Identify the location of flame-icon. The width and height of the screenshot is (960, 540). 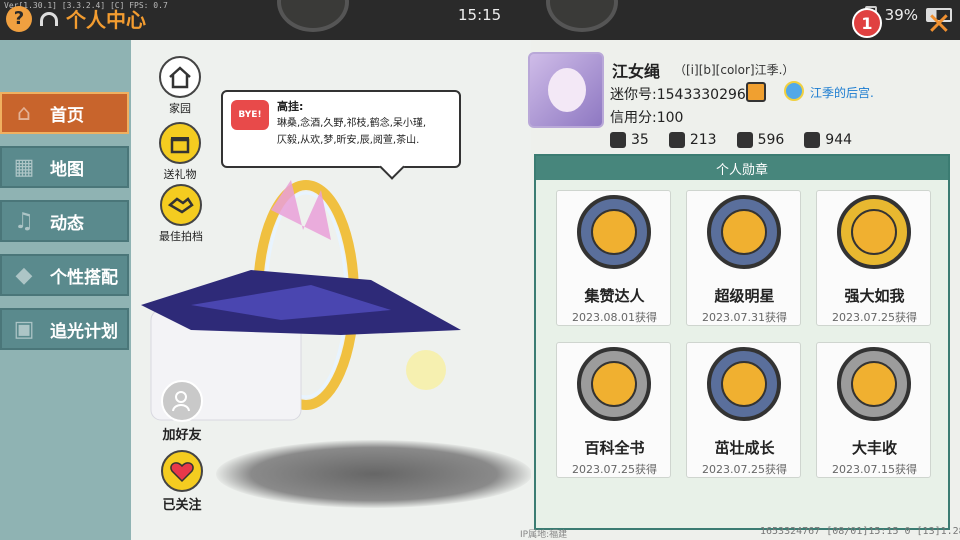
(744, 140).